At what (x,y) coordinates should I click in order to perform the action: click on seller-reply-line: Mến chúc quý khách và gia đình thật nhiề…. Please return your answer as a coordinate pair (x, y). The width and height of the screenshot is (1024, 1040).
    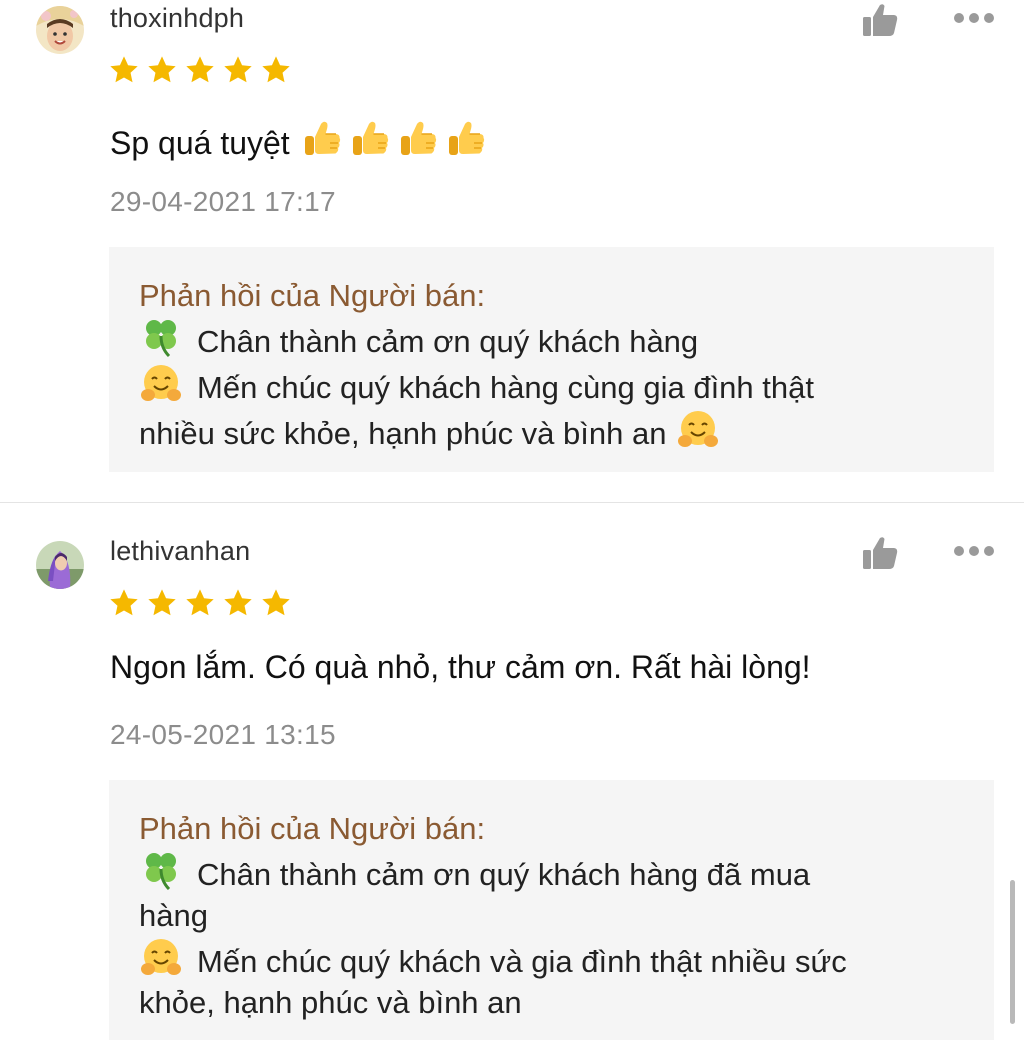
    Looking at the image, I should click on (522, 961).